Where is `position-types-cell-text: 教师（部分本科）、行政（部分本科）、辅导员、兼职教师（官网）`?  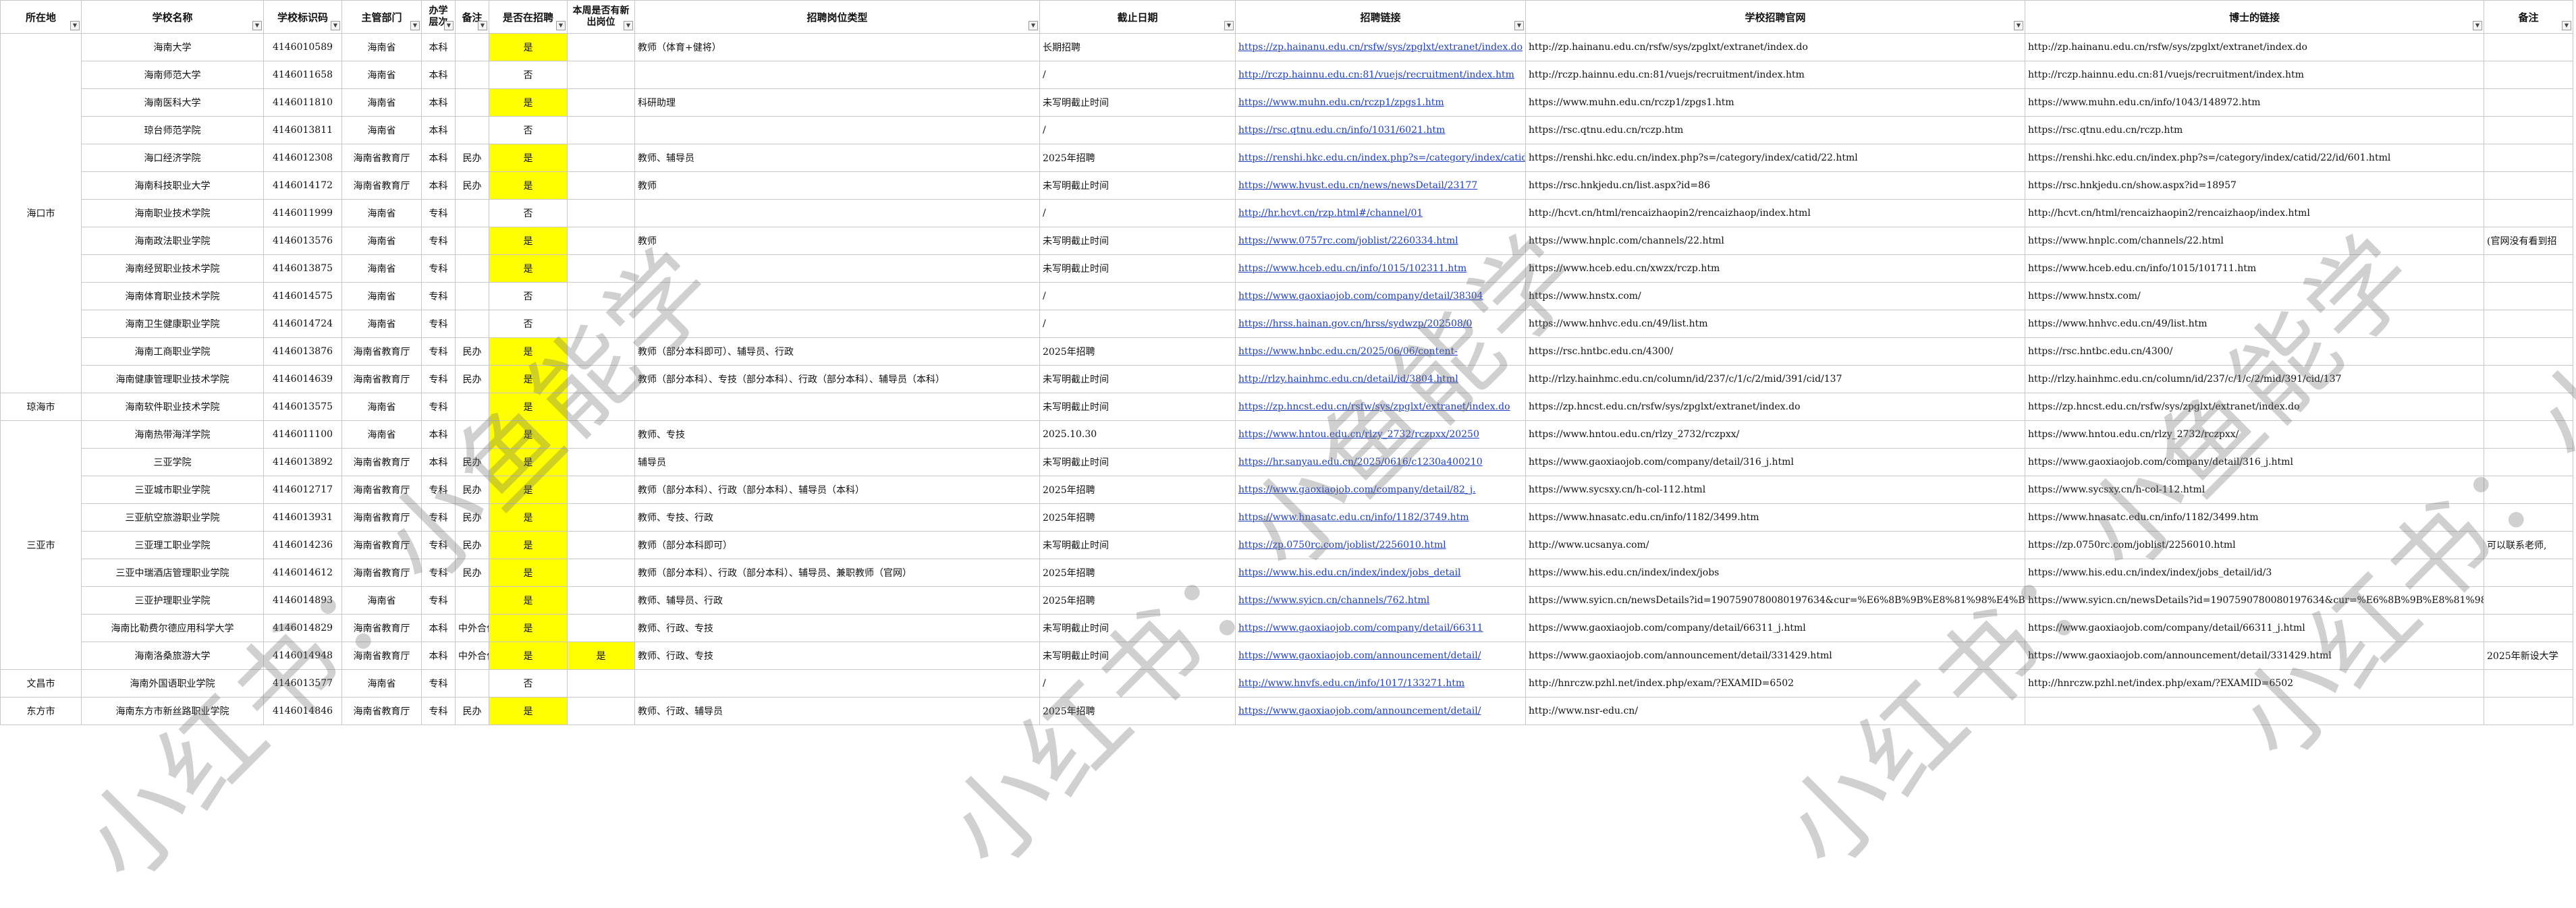
position-types-cell-text: 教师（部分本科）、行政（部分本科）、辅导员、兼职教师（官网） is located at coordinates (775, 573).